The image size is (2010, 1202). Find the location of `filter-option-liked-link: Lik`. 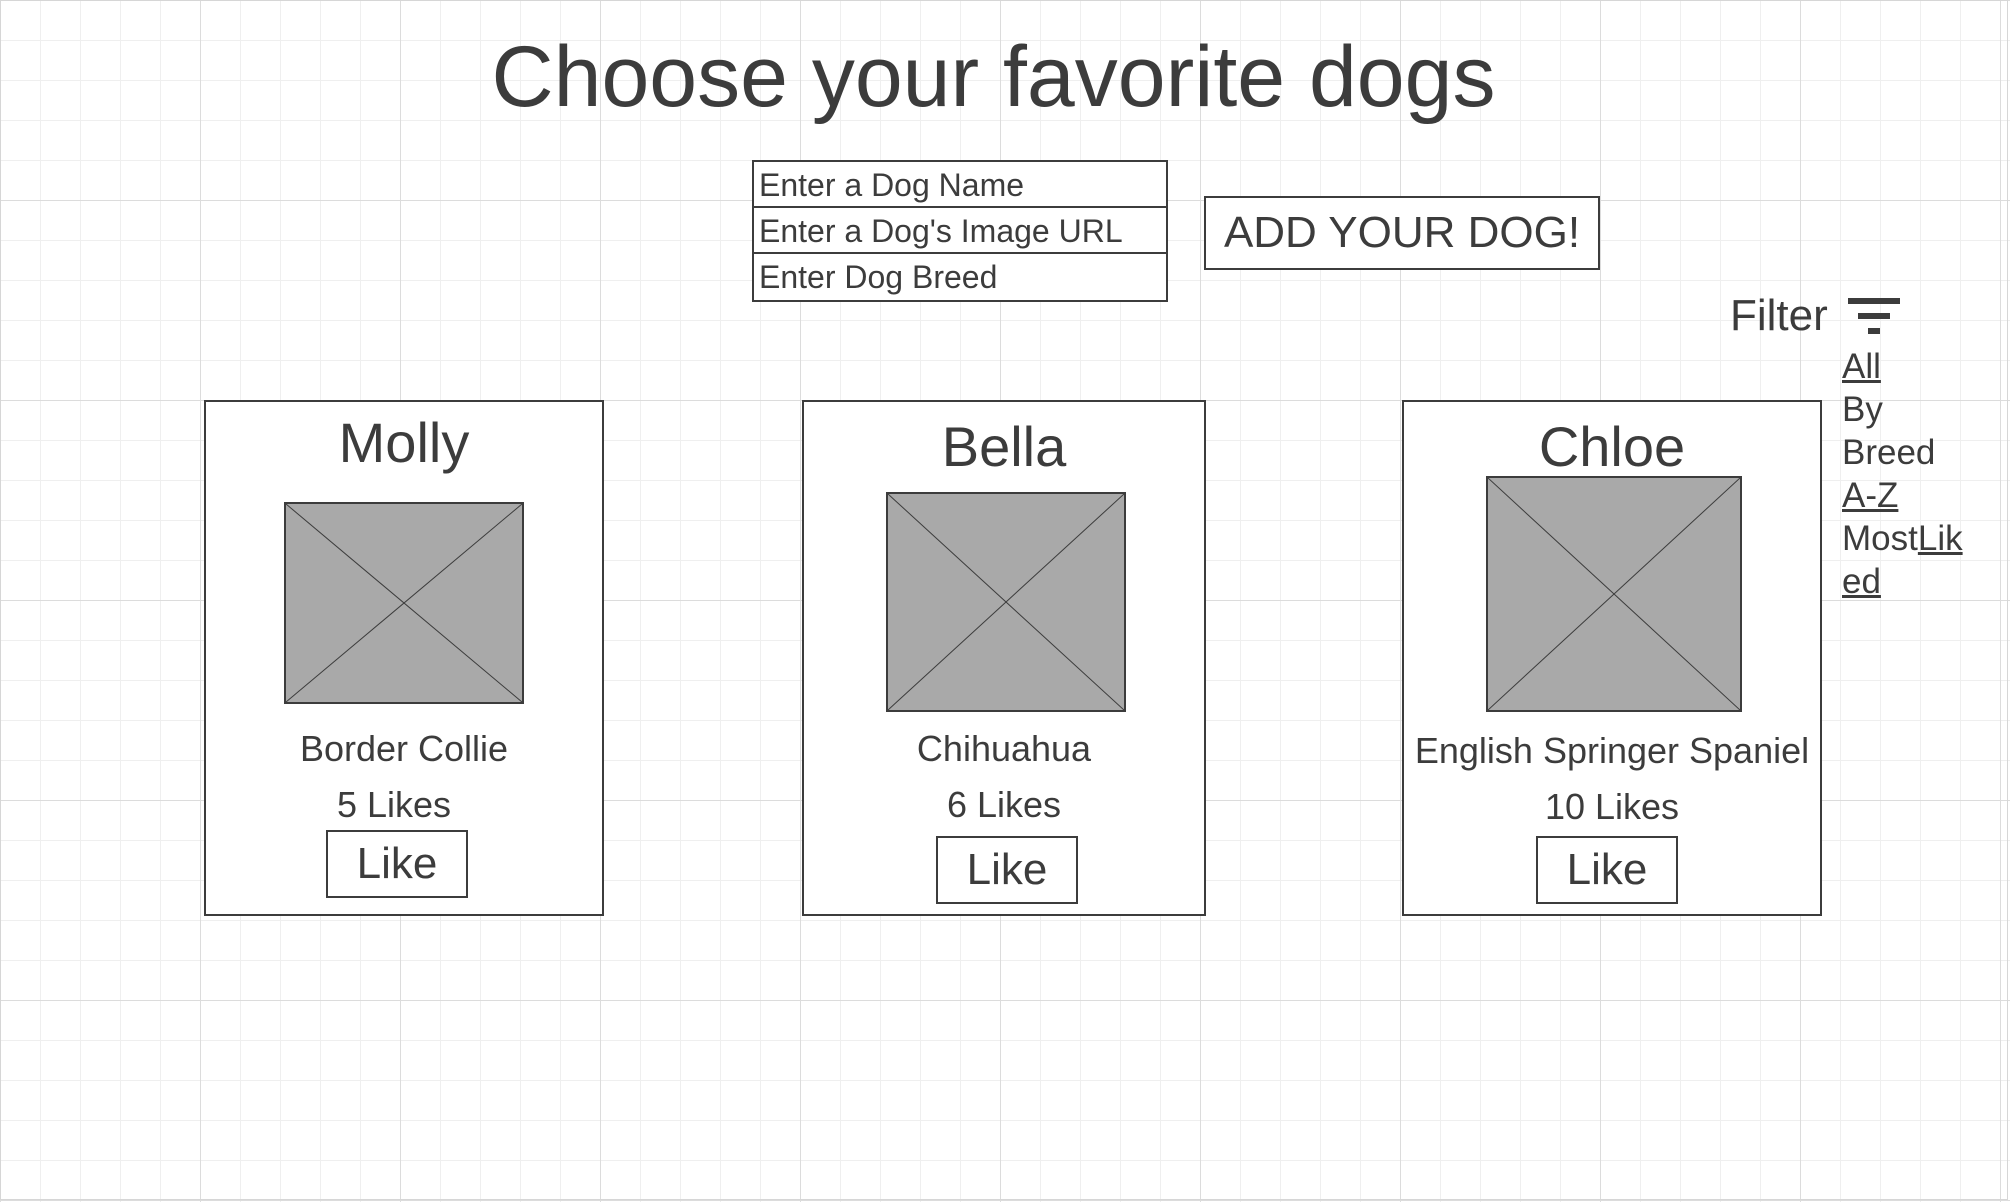

filter-option-liked-link: Lik is located at coordinates (1940, 538).